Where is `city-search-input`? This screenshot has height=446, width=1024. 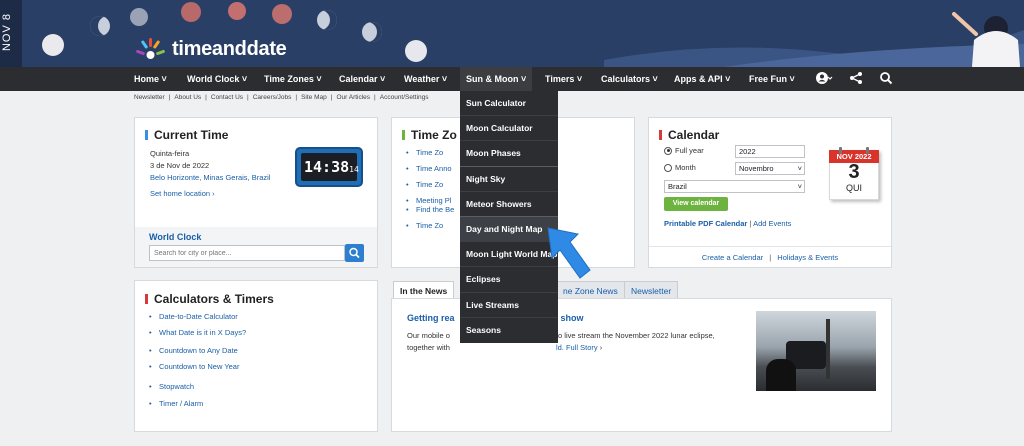
city-search-input is located at coordinates (247, 253).